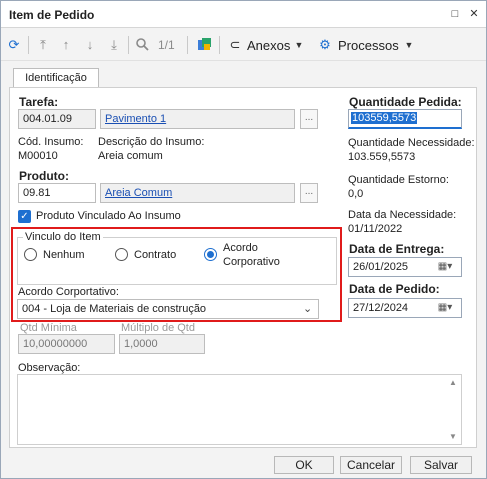 This screenshot has width=487, height=479. I want to click on data-pedido-value: 27/12/2024, so click(381, 308).